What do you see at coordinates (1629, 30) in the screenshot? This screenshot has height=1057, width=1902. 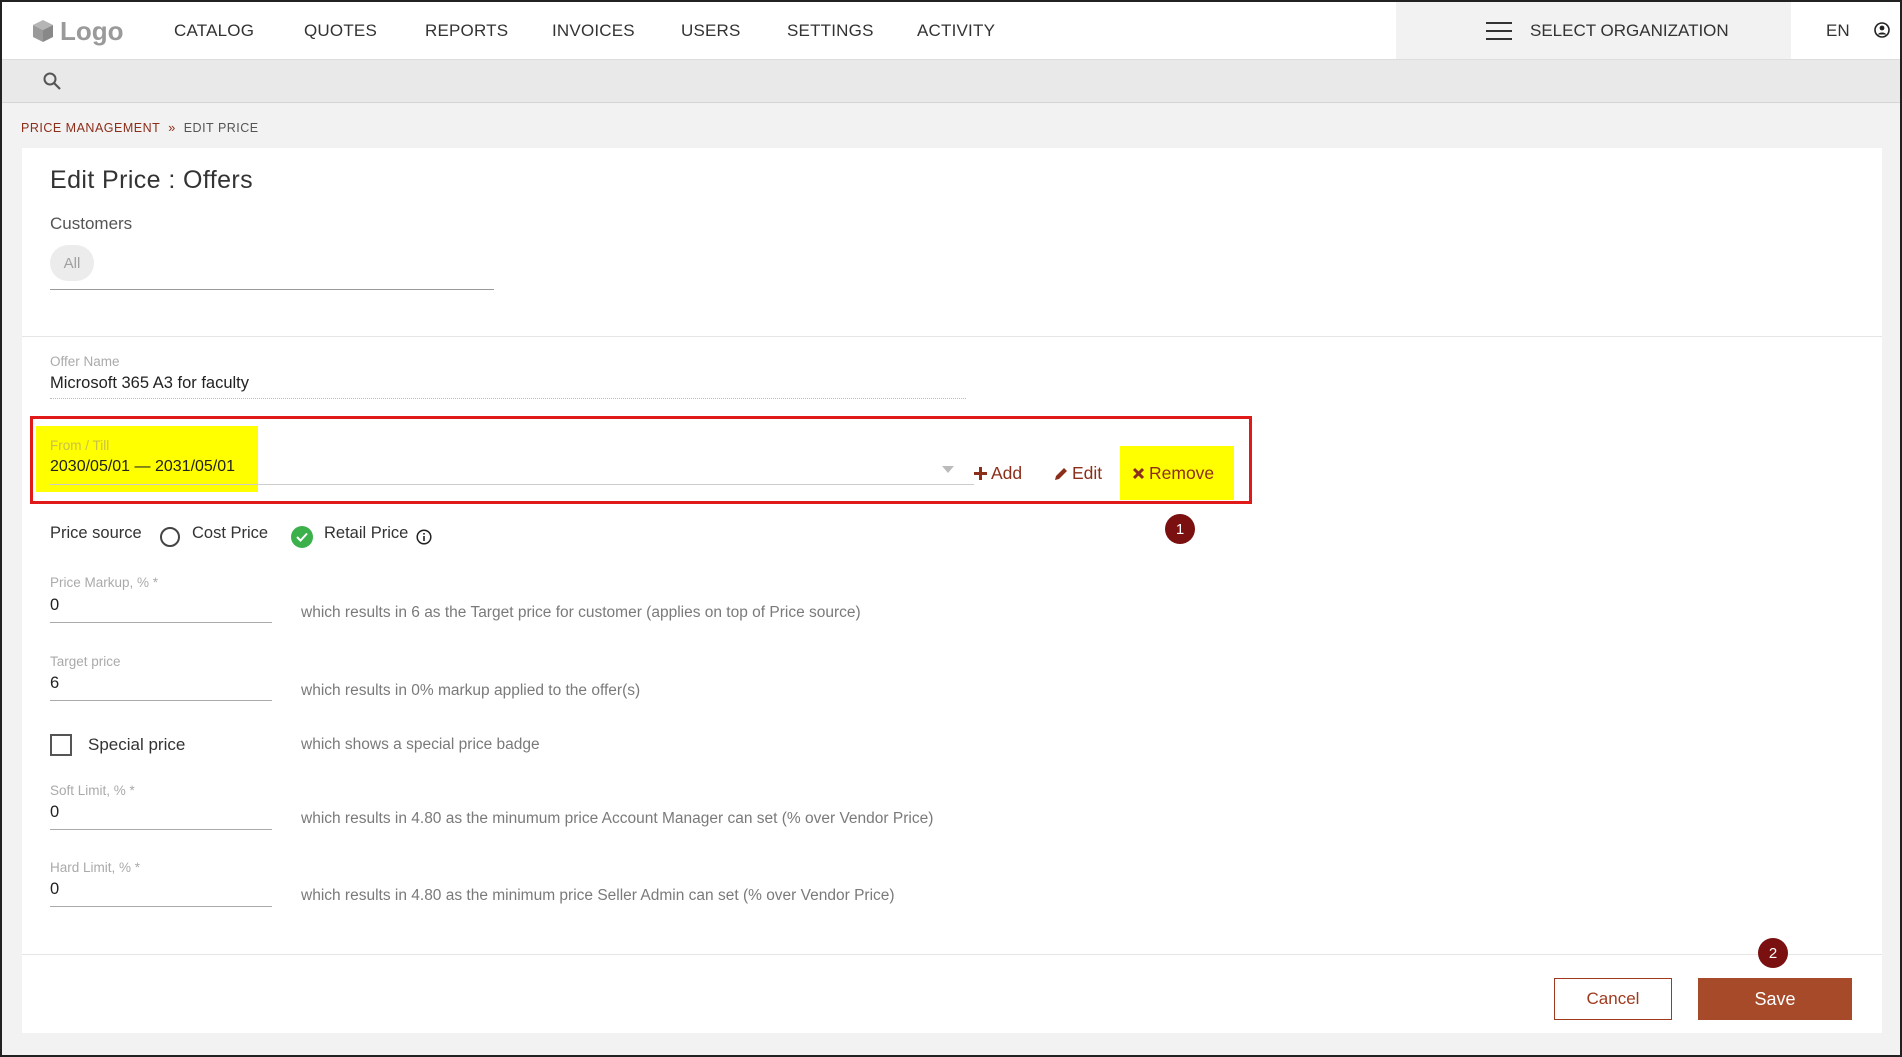 I see `organization-selector-label: SELECT ORGANIZATION` at bounding box center [1629, 30].